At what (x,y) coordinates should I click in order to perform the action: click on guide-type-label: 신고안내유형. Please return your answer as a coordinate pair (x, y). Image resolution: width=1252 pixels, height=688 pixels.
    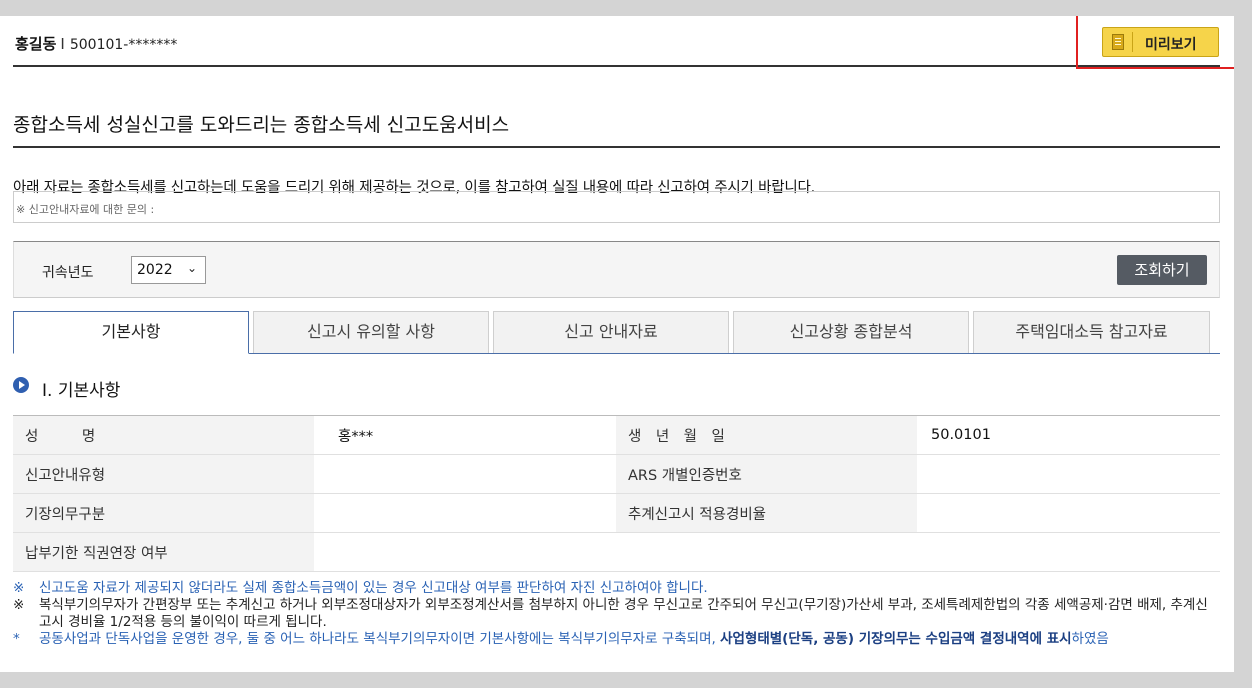
    Looking at the image, I should click on (163, 474).